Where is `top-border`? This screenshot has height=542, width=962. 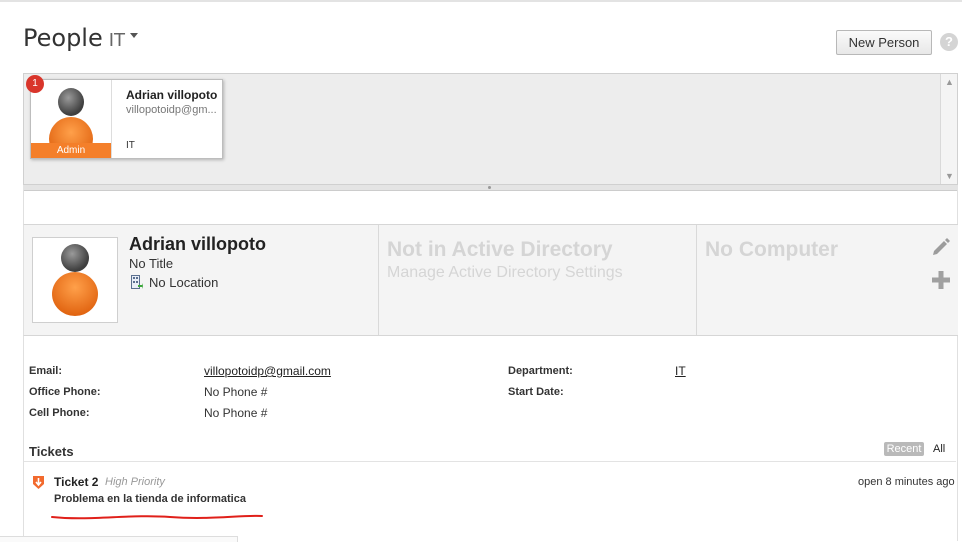 top-border is located at coordinates (481, 1).